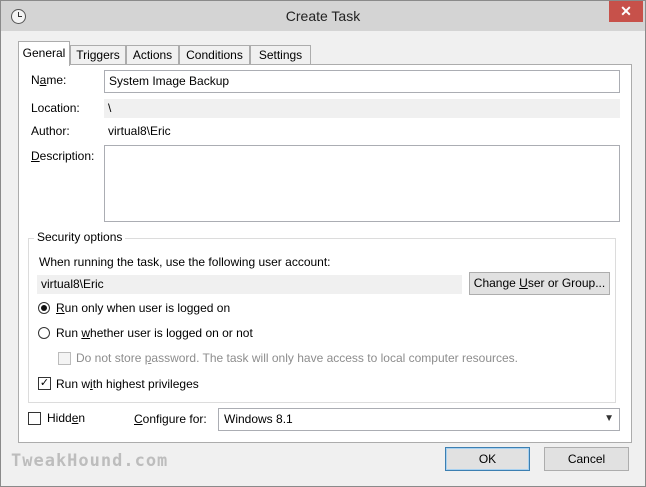 Image resolution: width=646 pixels, height=487 pixels. What do you see at coordinates (626, 11) in the screenshot?
I see `close-button: ✕` at bounding box center [626, 11].